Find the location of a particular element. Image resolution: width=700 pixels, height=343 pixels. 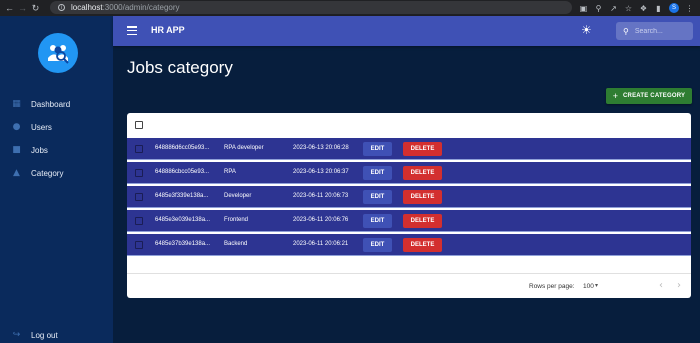

install-icon: ▣ is located at coordinates (583, 8).